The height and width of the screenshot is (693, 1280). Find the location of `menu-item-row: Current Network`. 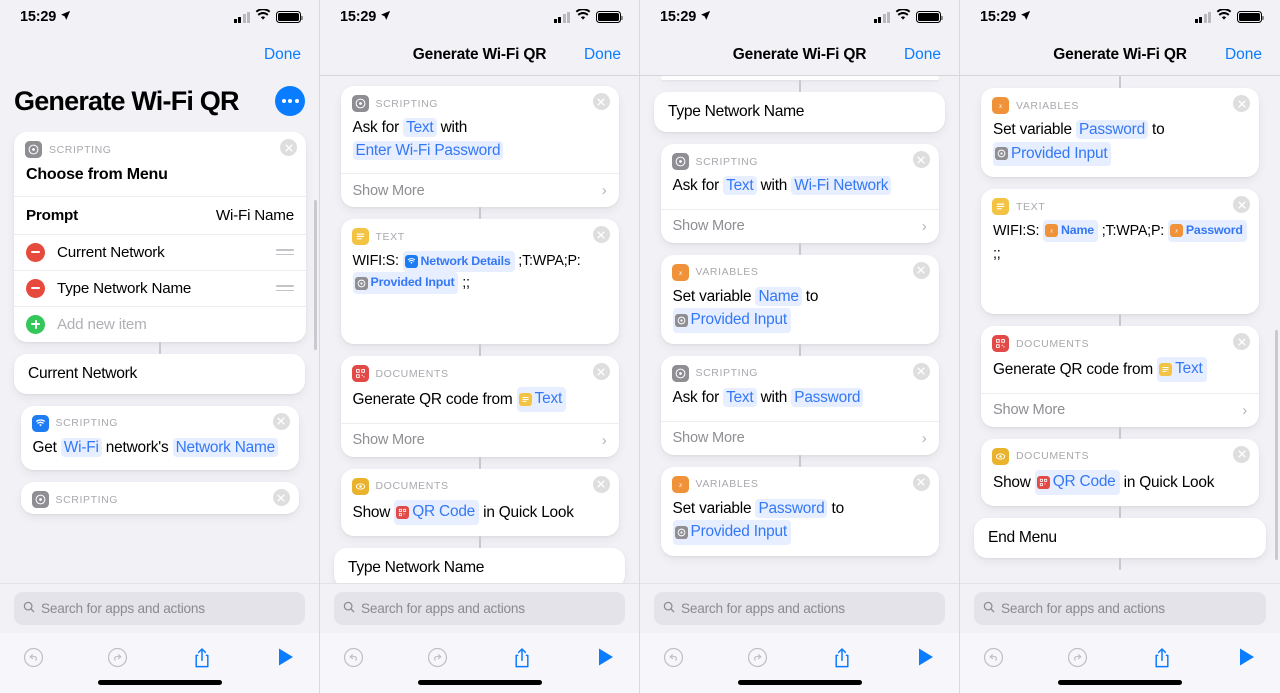

menu-item-row: Current Network is located at coordinates (160, 251).